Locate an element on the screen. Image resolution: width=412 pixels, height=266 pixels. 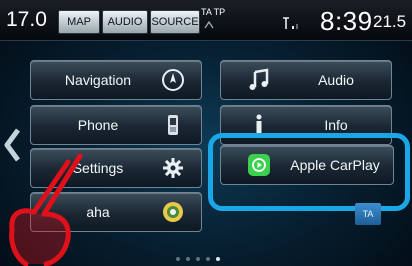
clock: 8:39 is located at coordinates (346, 21).